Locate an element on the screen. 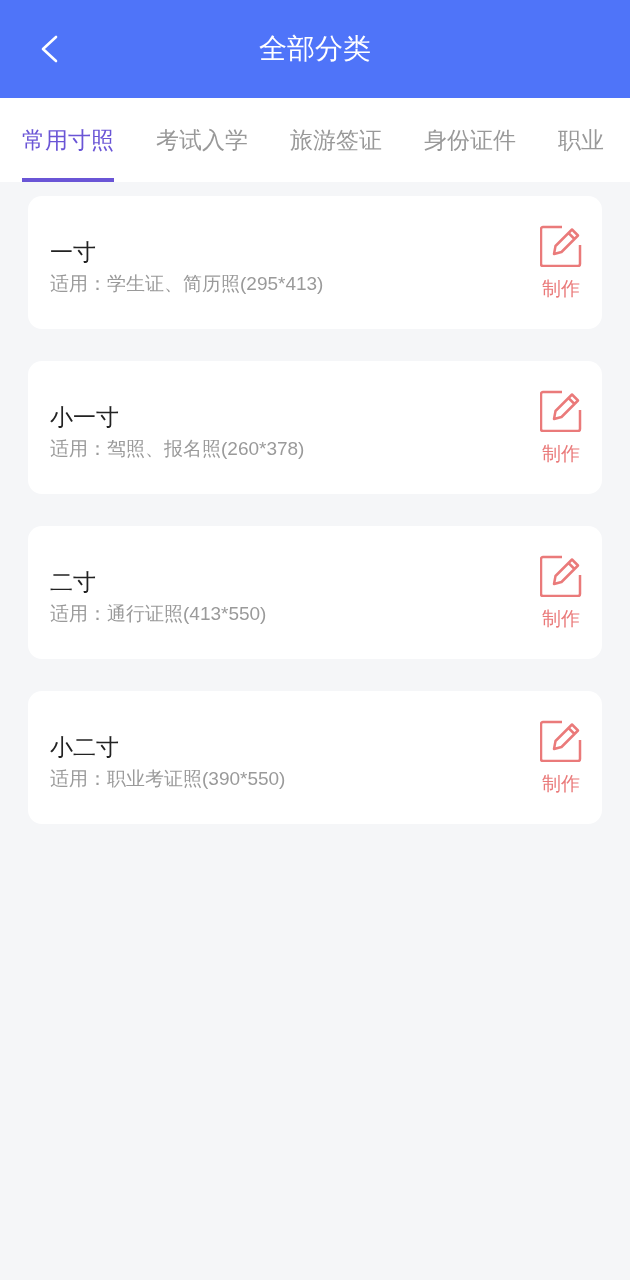 This screenshot has width=630, height=1280. size-description: 适用：职业考证照(390*550) is located at coordinates (168, 778).